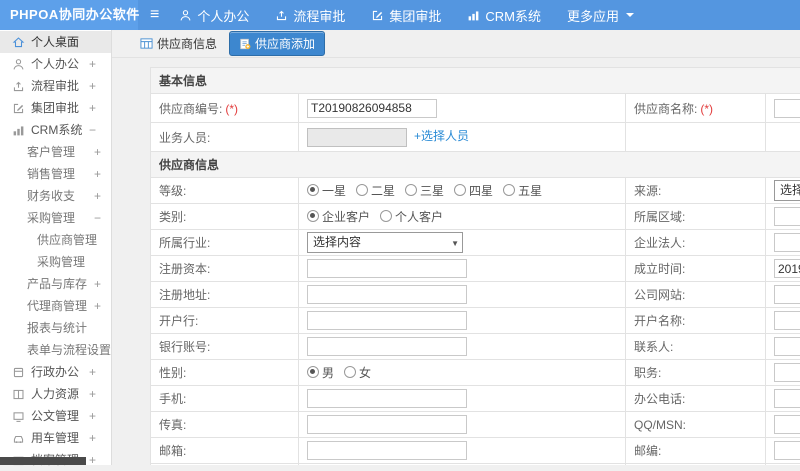 Image resolution: width=800 pixels, height=471 pixels. What do you see at coordinates (320, 373) in the screenshot?
I see `radio-option: 男` at bounding box center [320, 373].